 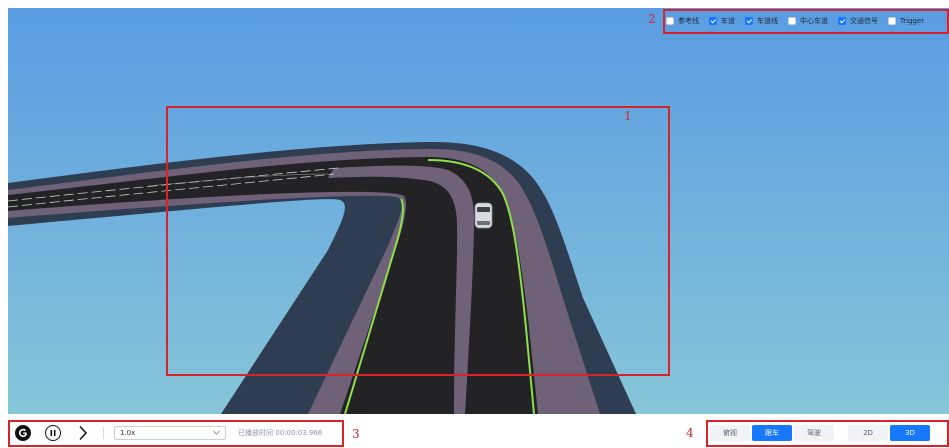 What do you see at coordinates (842, 21) in the screenshot?
I see `checkbox-traffic-signals` at bounding box center [842, 21].